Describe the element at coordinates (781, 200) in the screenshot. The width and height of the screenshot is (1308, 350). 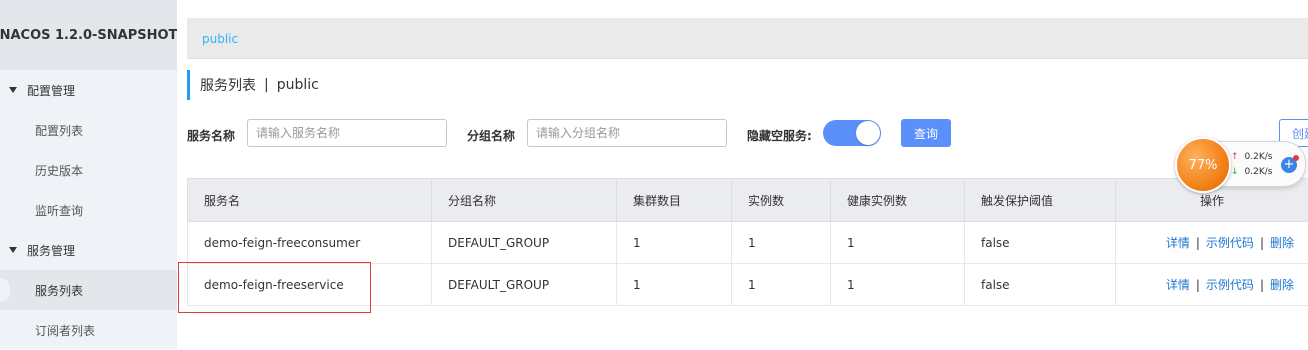
I see `header-instance-count: 实例数` at that location.